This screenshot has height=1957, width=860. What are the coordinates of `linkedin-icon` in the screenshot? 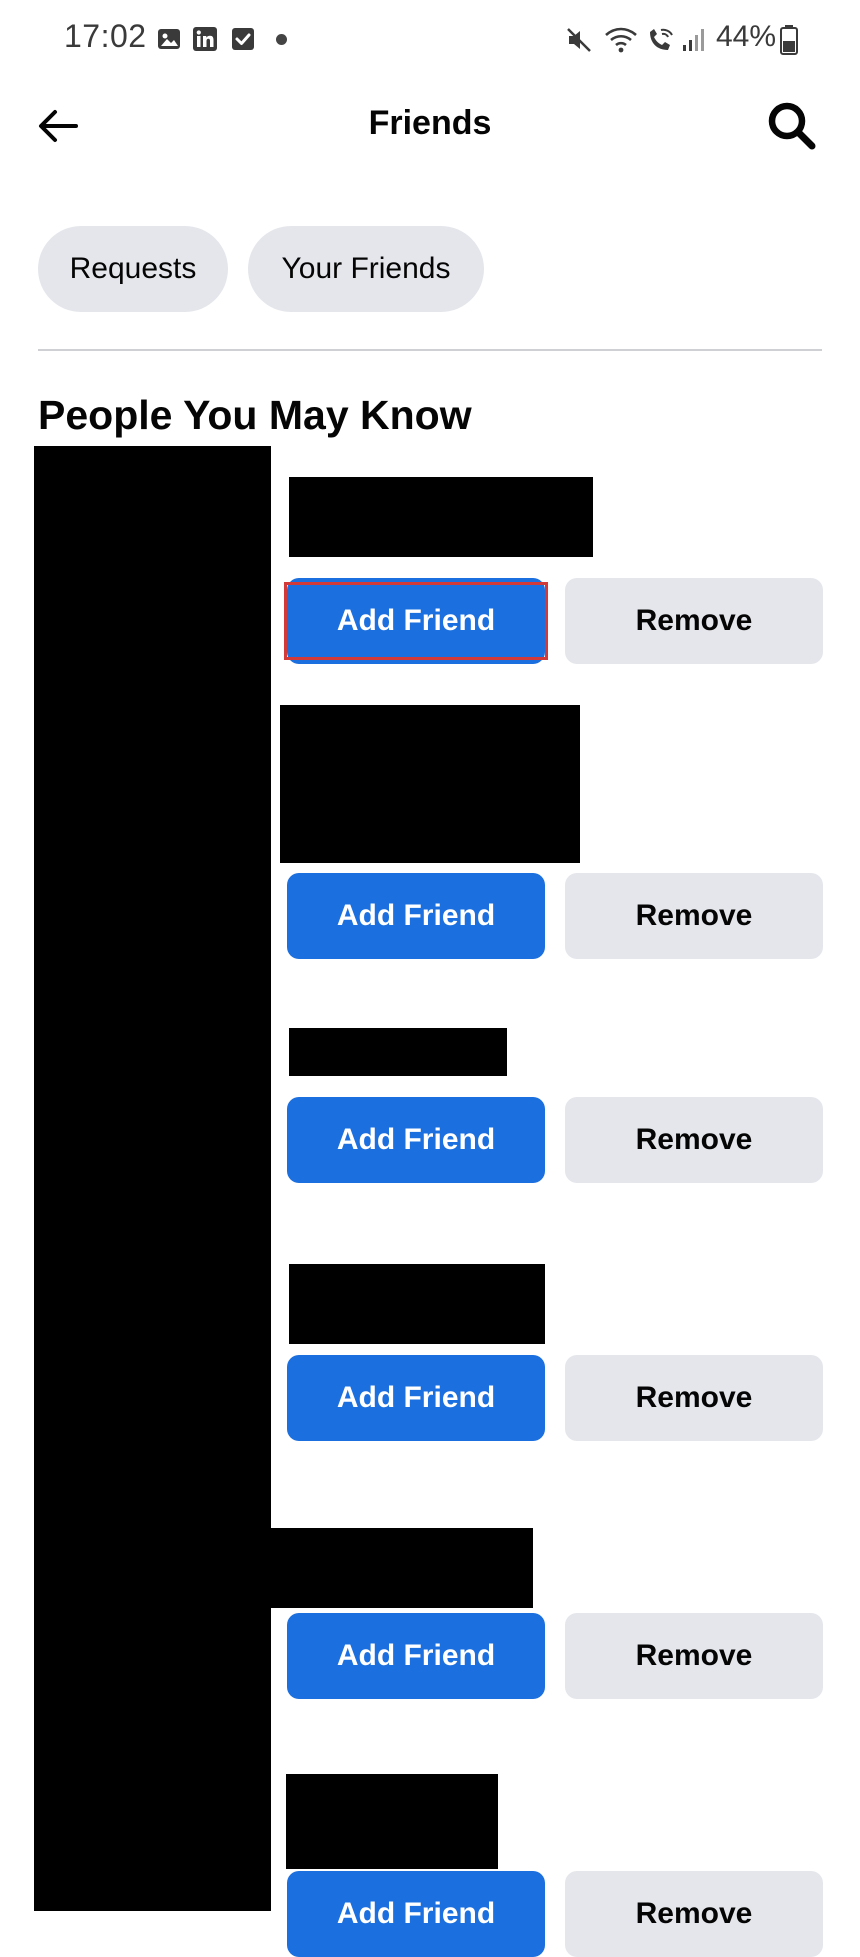 It's located at (205, 39).